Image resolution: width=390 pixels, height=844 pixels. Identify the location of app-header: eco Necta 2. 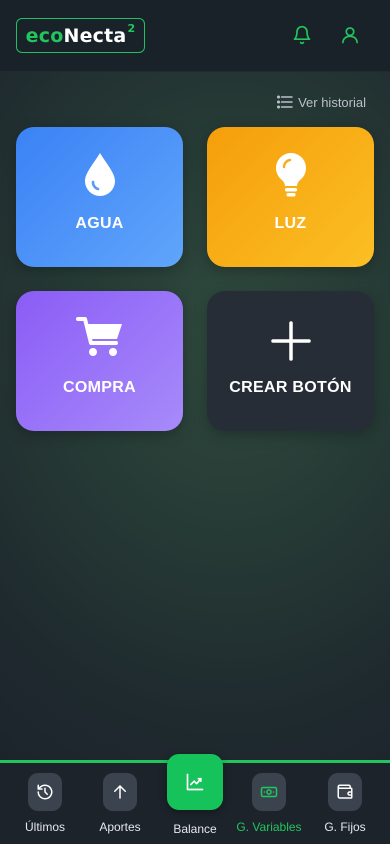
(195, 36).